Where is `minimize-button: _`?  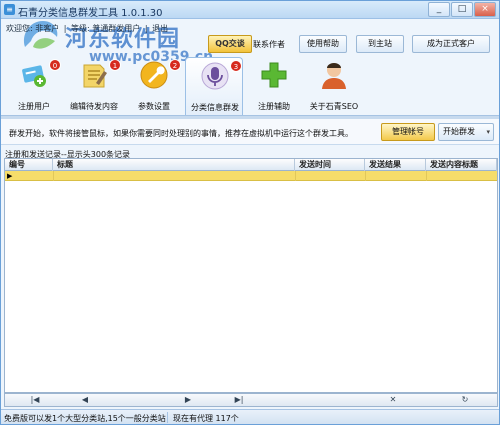 minimize-button: _ is located at coordinates (439, 9).